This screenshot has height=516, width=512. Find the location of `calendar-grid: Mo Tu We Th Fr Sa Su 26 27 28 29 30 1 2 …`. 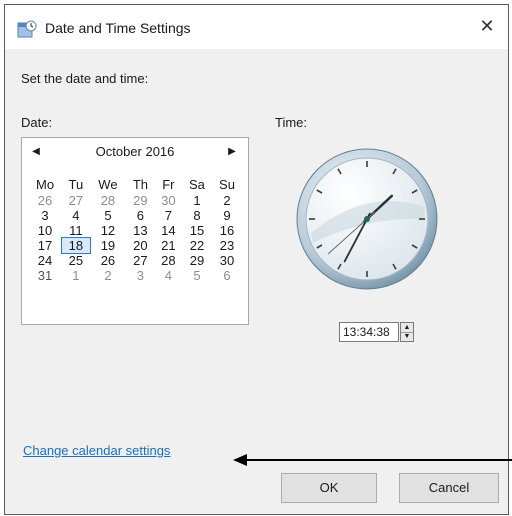

calendar-grid: Mo Tu We Th Fr Sa Su 26 27 28 29 30 1 2 … is located at coordinates (135, 229).